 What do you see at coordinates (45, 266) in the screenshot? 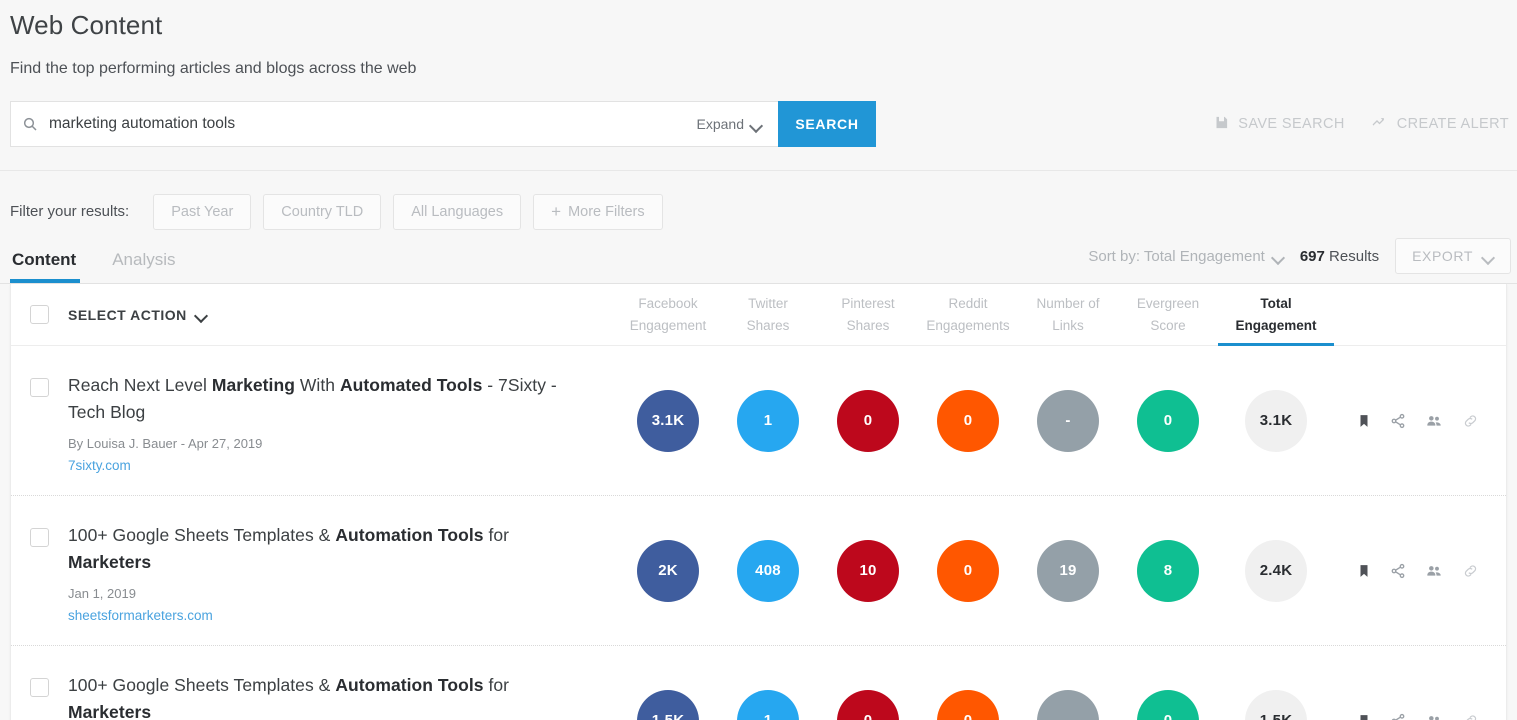
I see `tab-content: Content` at bounding box center [45, 266].